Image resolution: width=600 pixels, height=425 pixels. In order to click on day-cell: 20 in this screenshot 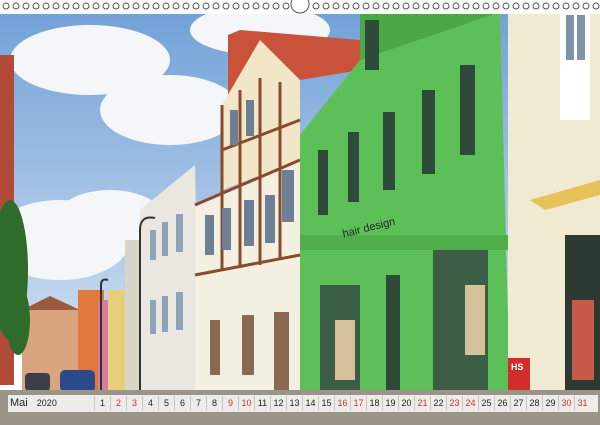, I will do `click(406, 403)`.